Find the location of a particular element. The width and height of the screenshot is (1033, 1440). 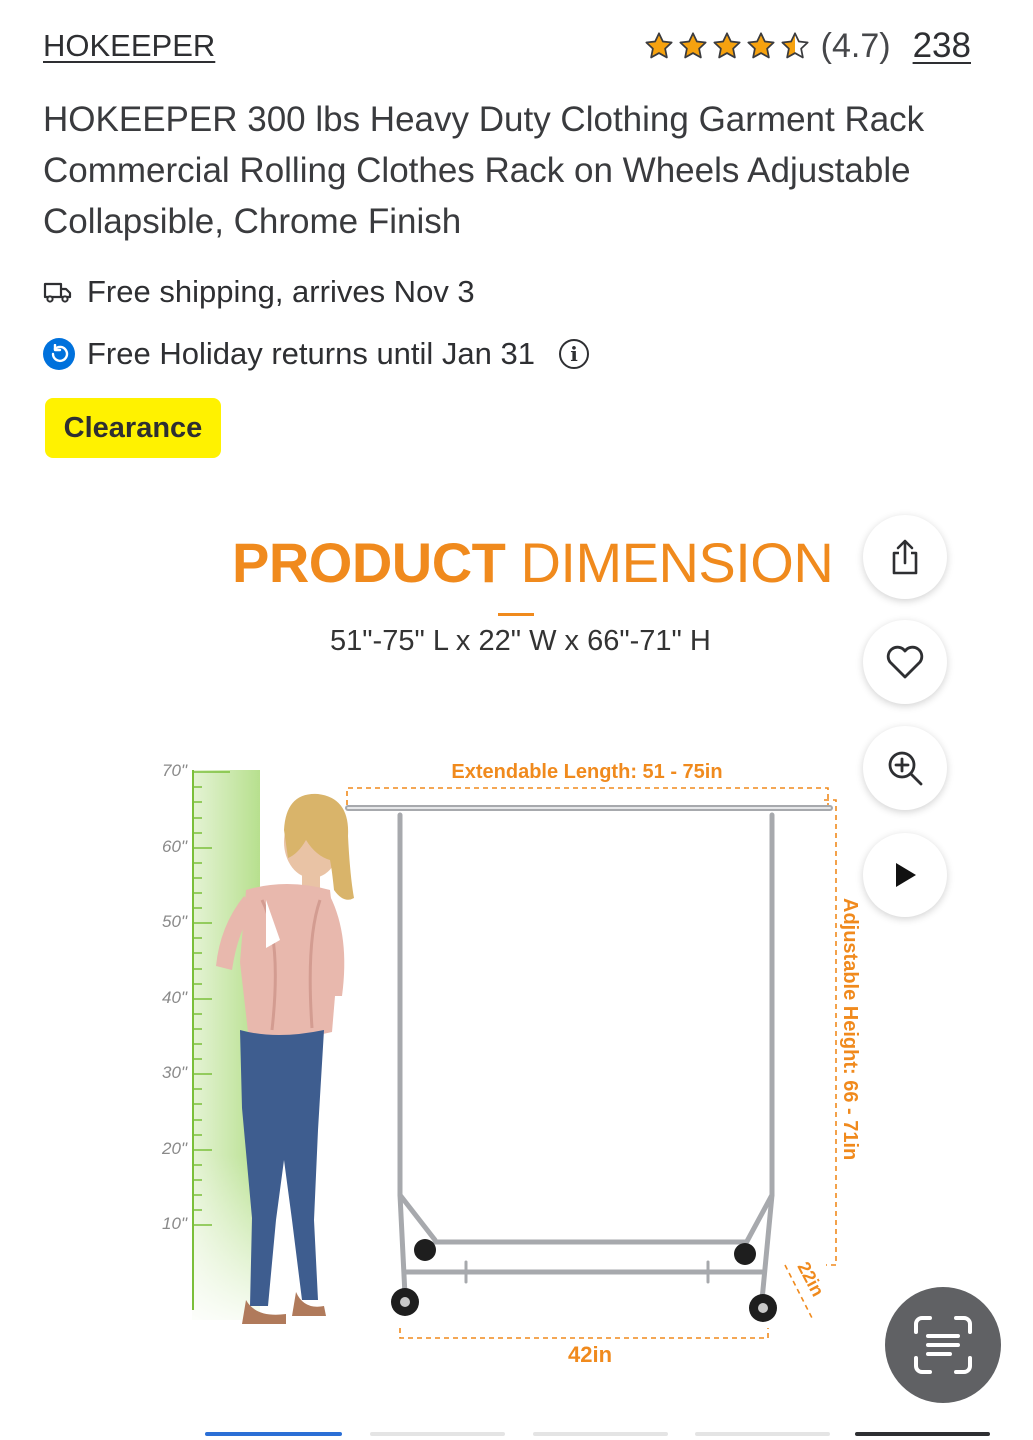

rating: (4.7) 238 is located at coordinates (807, 46).